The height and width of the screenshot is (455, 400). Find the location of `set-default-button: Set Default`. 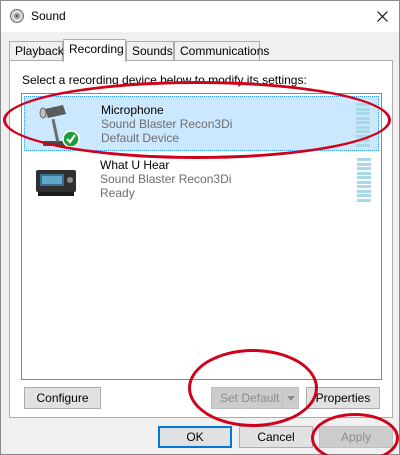

set-default-button: Set Default is located at coordinates (255, 398).